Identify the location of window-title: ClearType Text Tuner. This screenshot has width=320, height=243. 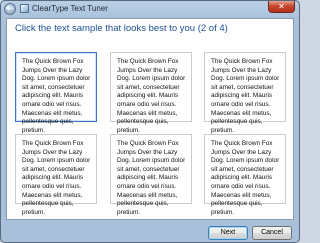
(70, 8).